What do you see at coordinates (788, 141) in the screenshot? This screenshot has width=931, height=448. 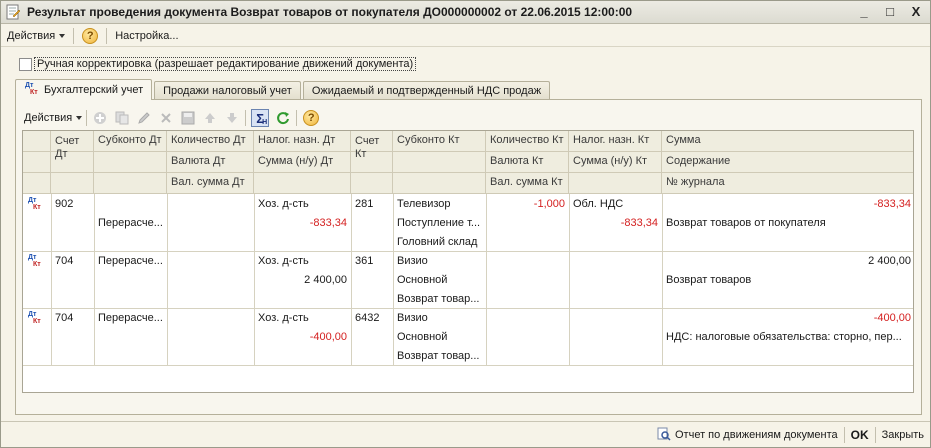 I see `header-sum: Сумма` at bounding box center [788, 141].